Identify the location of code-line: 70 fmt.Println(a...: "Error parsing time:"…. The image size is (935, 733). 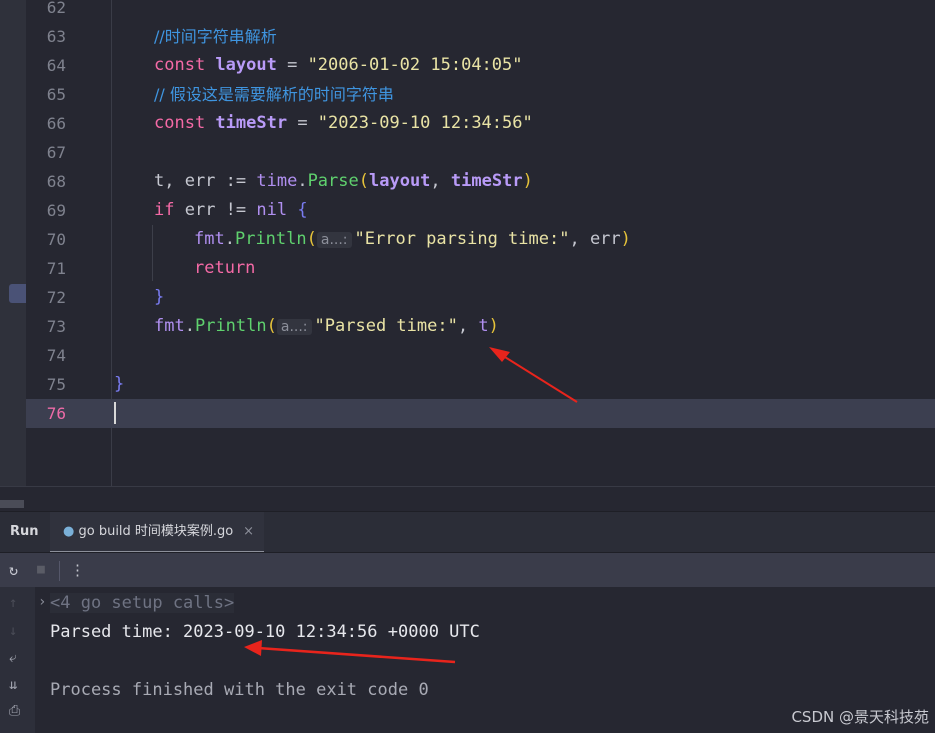
(480, 239).